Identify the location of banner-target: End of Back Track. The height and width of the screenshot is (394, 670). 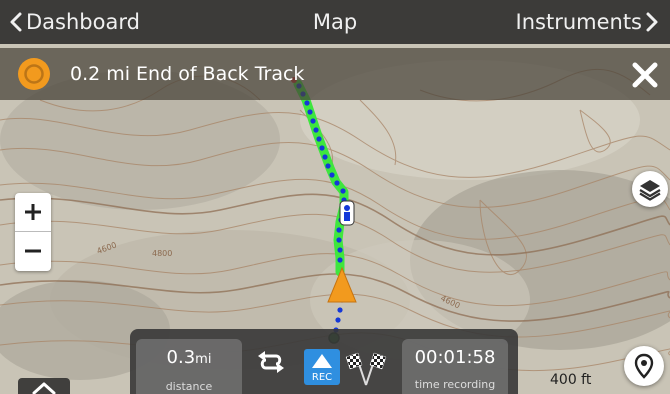
(220, 74).